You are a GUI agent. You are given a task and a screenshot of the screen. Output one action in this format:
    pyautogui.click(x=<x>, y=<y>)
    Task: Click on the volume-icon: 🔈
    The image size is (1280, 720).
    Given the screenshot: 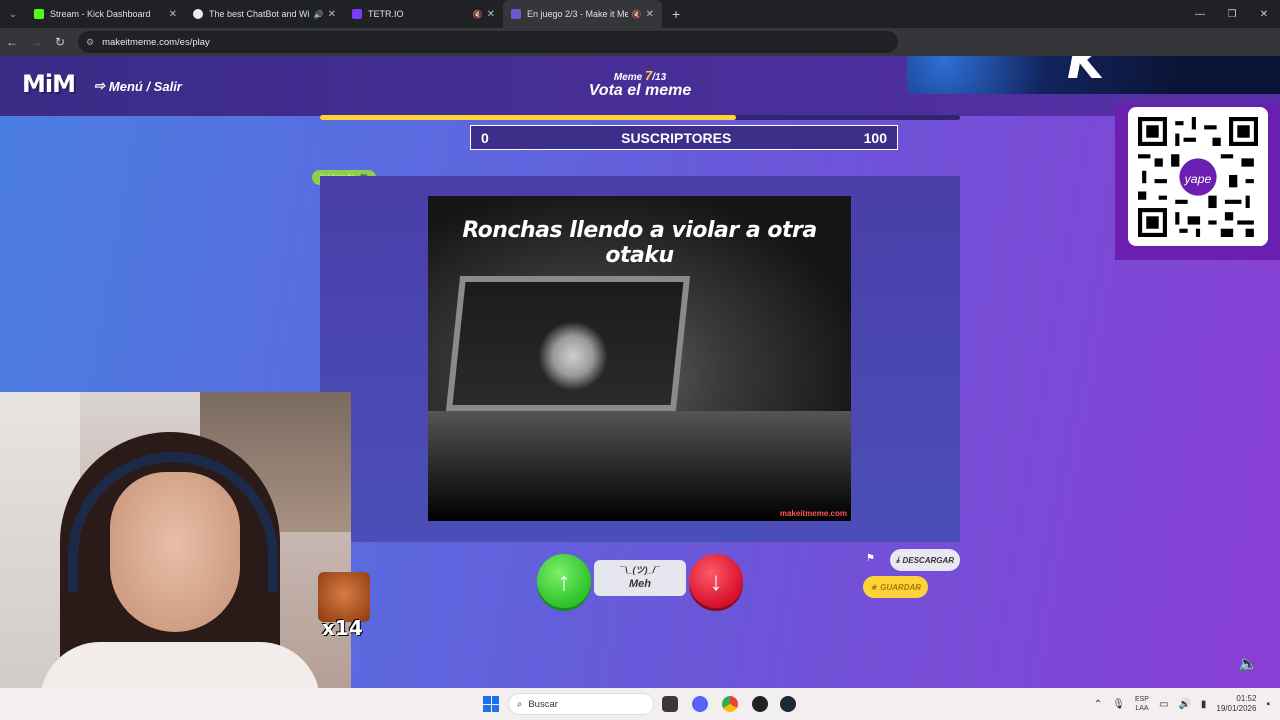 What is the action you would take?
    pyautogui.click(x=1248, y=664)
    